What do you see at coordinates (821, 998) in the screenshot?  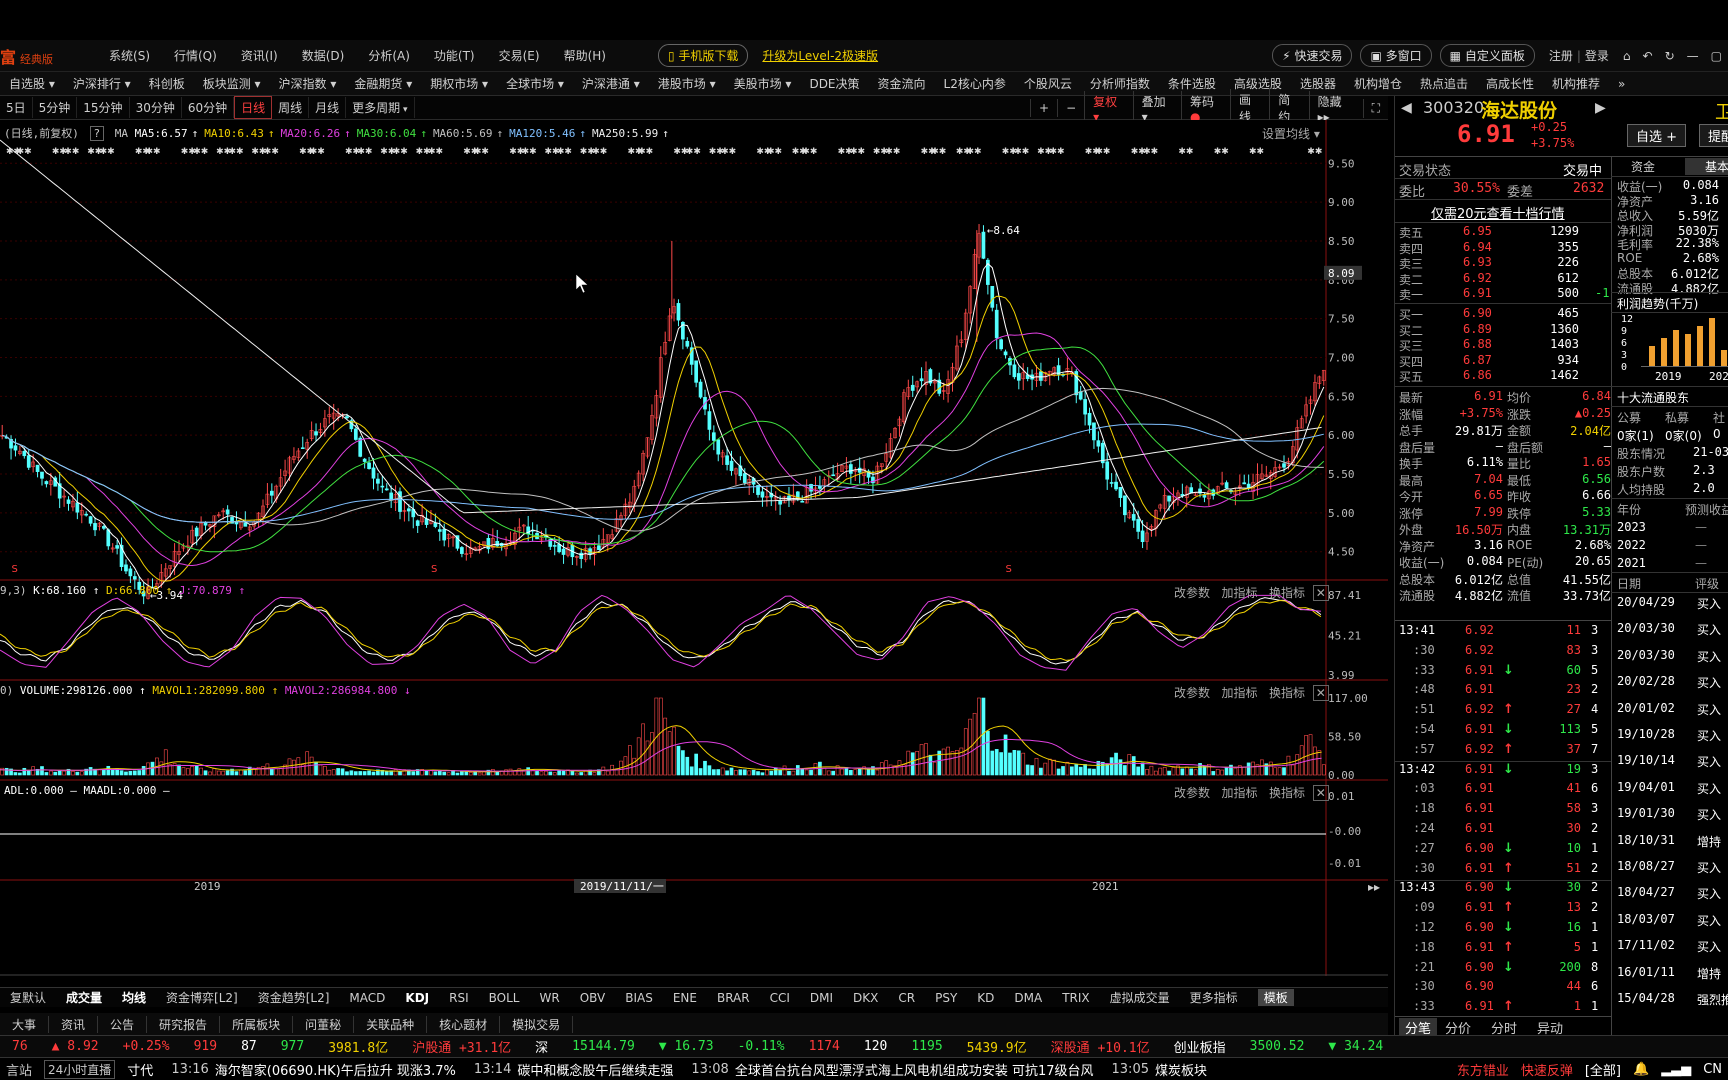 I see `indicator-tab: DMI` at bounding box center [821, 998].